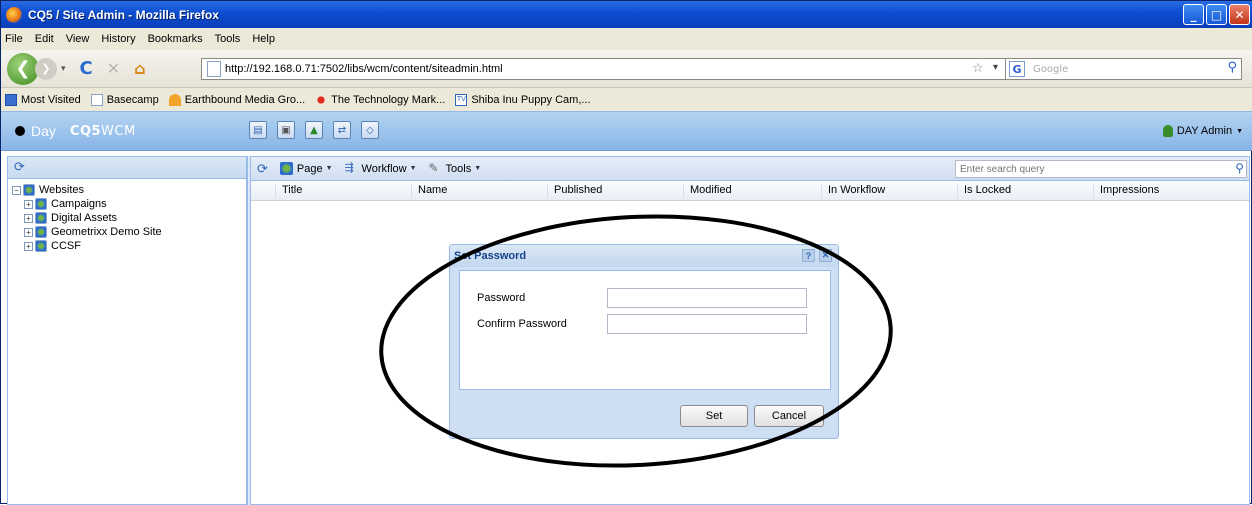 The width and height of the screenshot is (1252, 505). What do you see at coordinates (429, 191) in the screenshot?
I see `column-name: Name` at bounding box center [429, 191].